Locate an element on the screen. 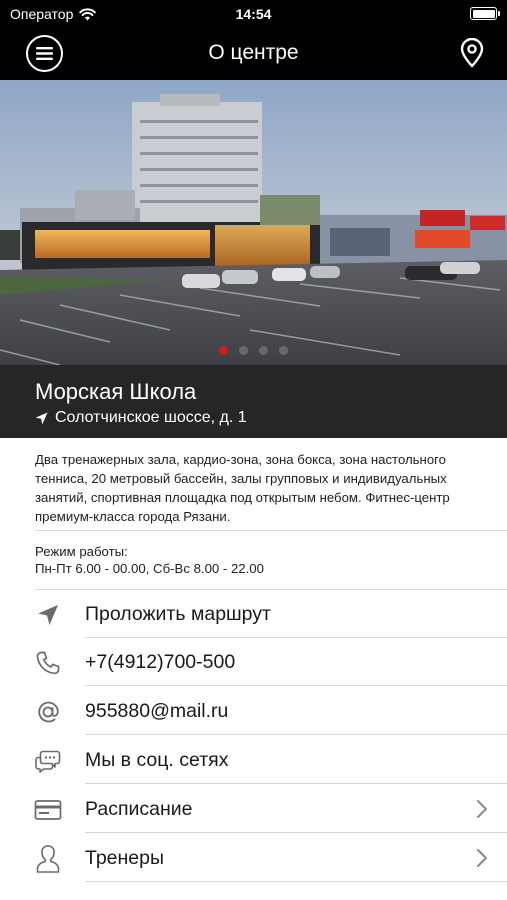 The height and width of the screenshot is (900, 507). navigation-arrow-icon is located at coordinates (48, 615).